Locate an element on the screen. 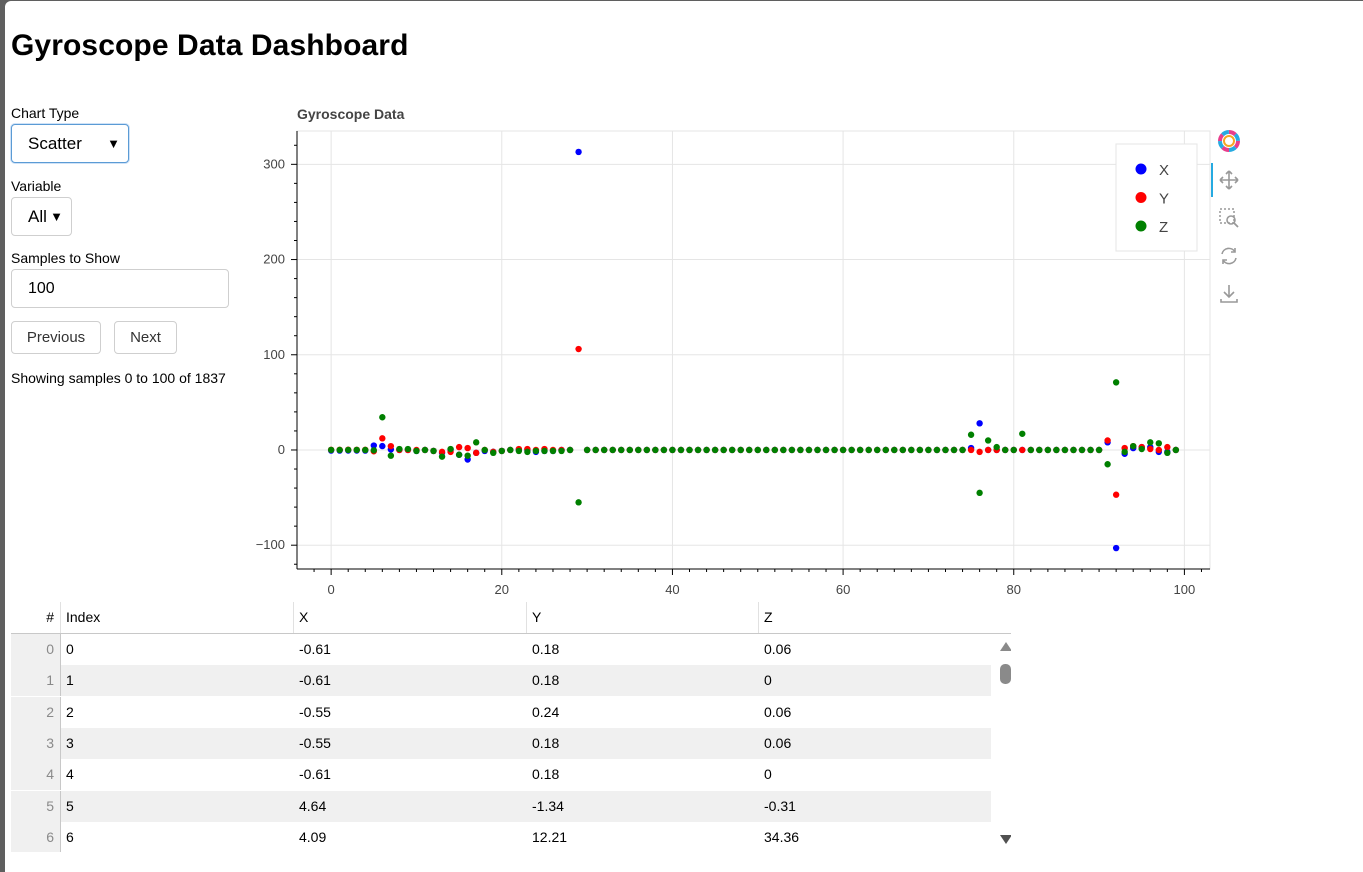 The height and width of the screenshot is (872, 1363). table-row: 0 0 -0.61 0.18 0.06 is located at coordinates (501, 649).